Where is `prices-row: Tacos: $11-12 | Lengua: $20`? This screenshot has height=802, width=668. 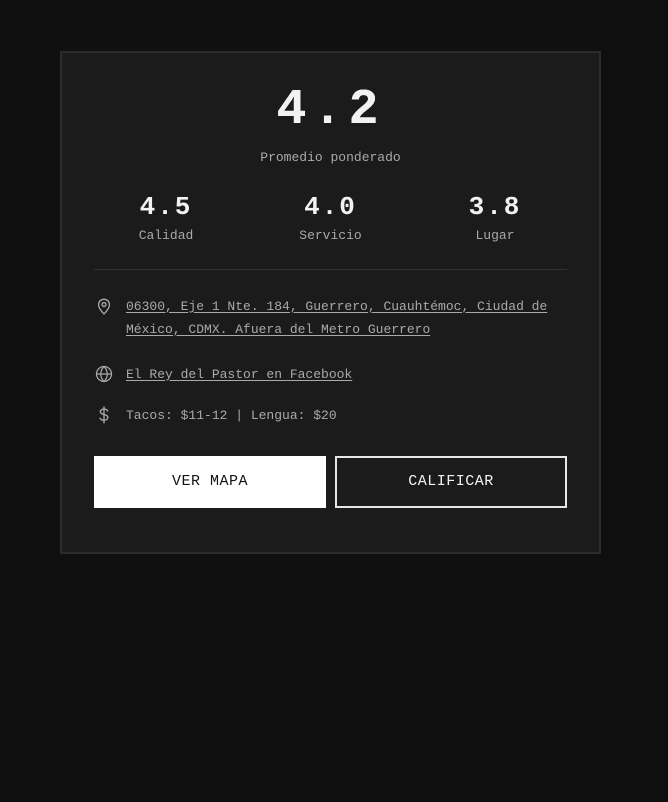
prices-row: Tacos: $11-12 | Lengua: $20 is located at coordinates (330, 415).